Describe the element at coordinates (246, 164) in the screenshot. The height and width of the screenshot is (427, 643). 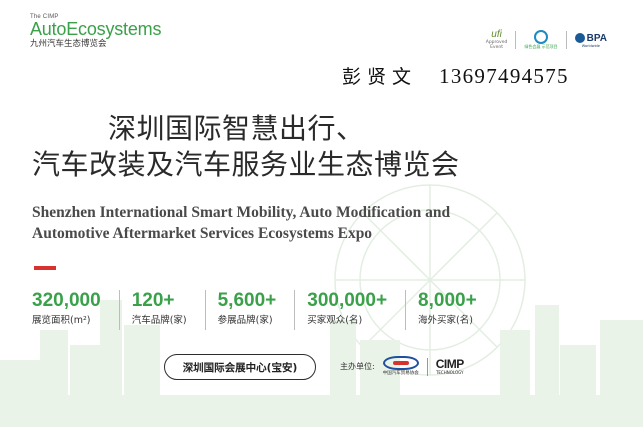
I see `title-chinese-line2: 汽车改装及汽车服务业生态博览会` at that location.